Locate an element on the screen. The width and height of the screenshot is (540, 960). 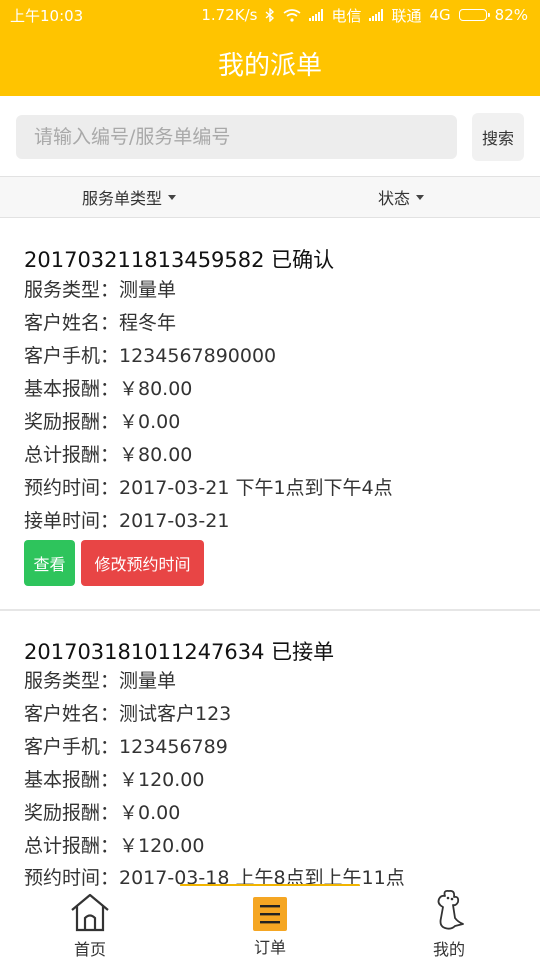
search-row is located at coordinates (270, 136).